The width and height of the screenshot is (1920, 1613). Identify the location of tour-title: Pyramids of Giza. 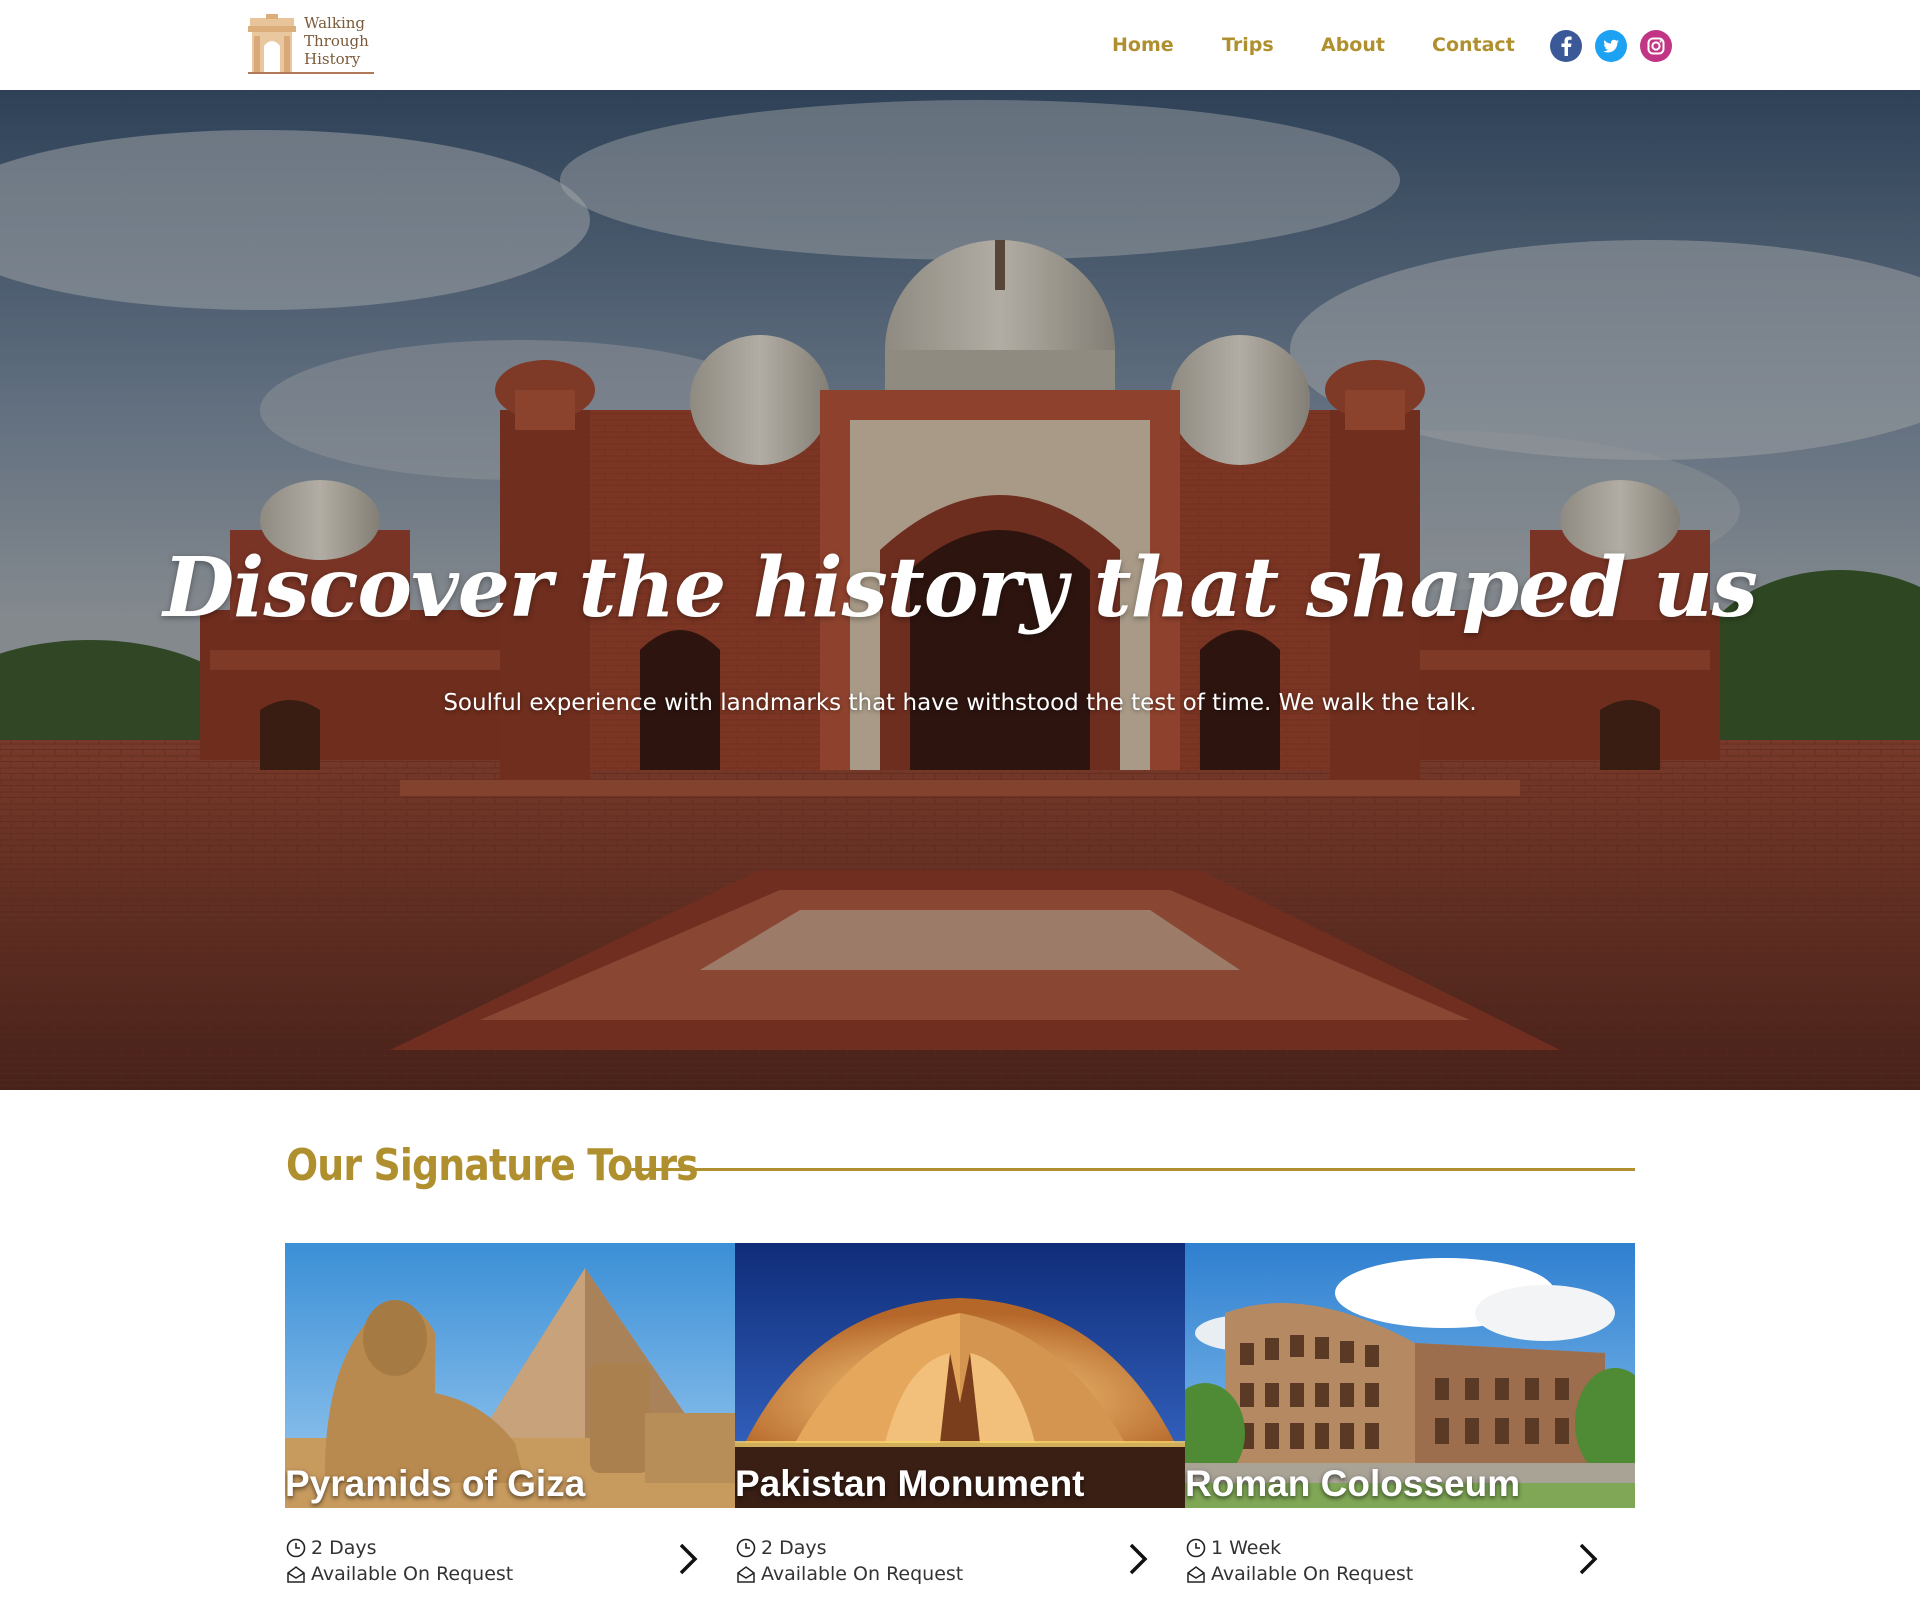
(435, 1483).